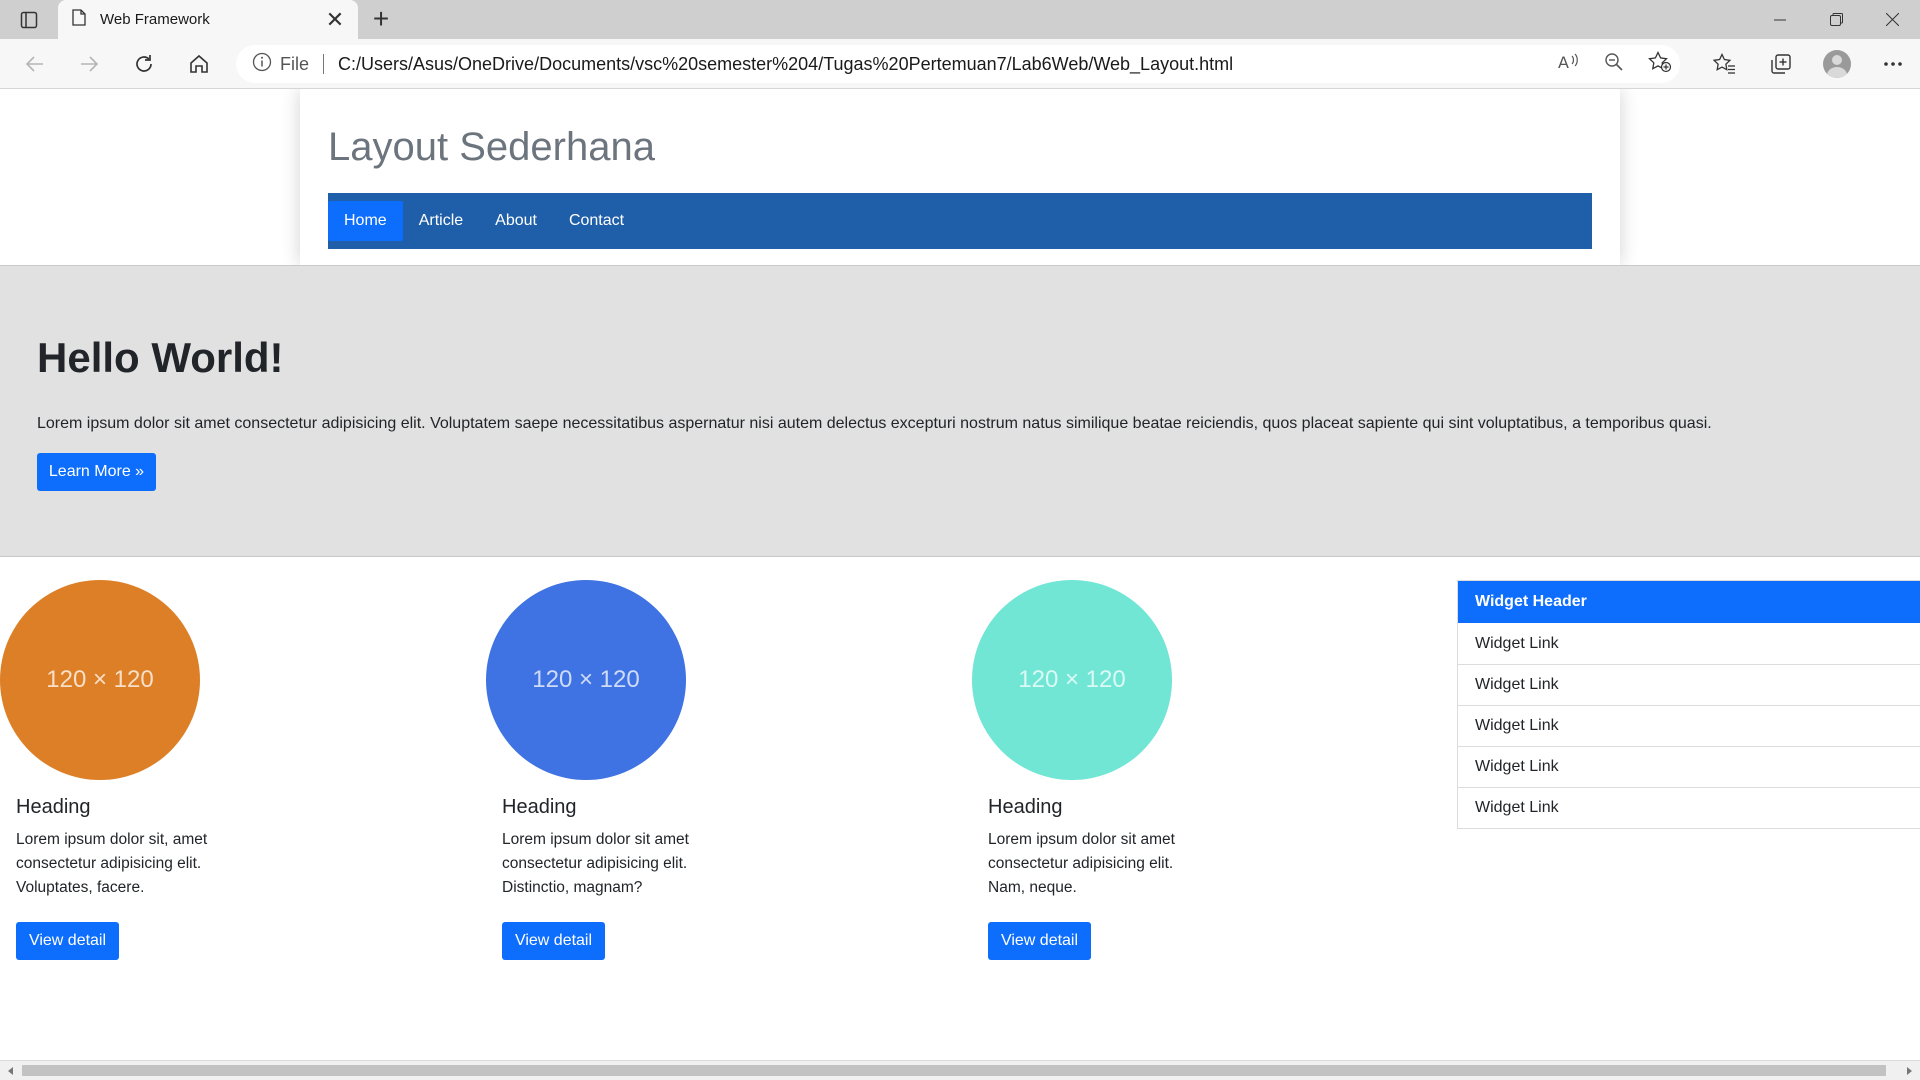  Describe the element at coordinates (1781, 64) in the screenshot. I see `collections-icon` at that location.